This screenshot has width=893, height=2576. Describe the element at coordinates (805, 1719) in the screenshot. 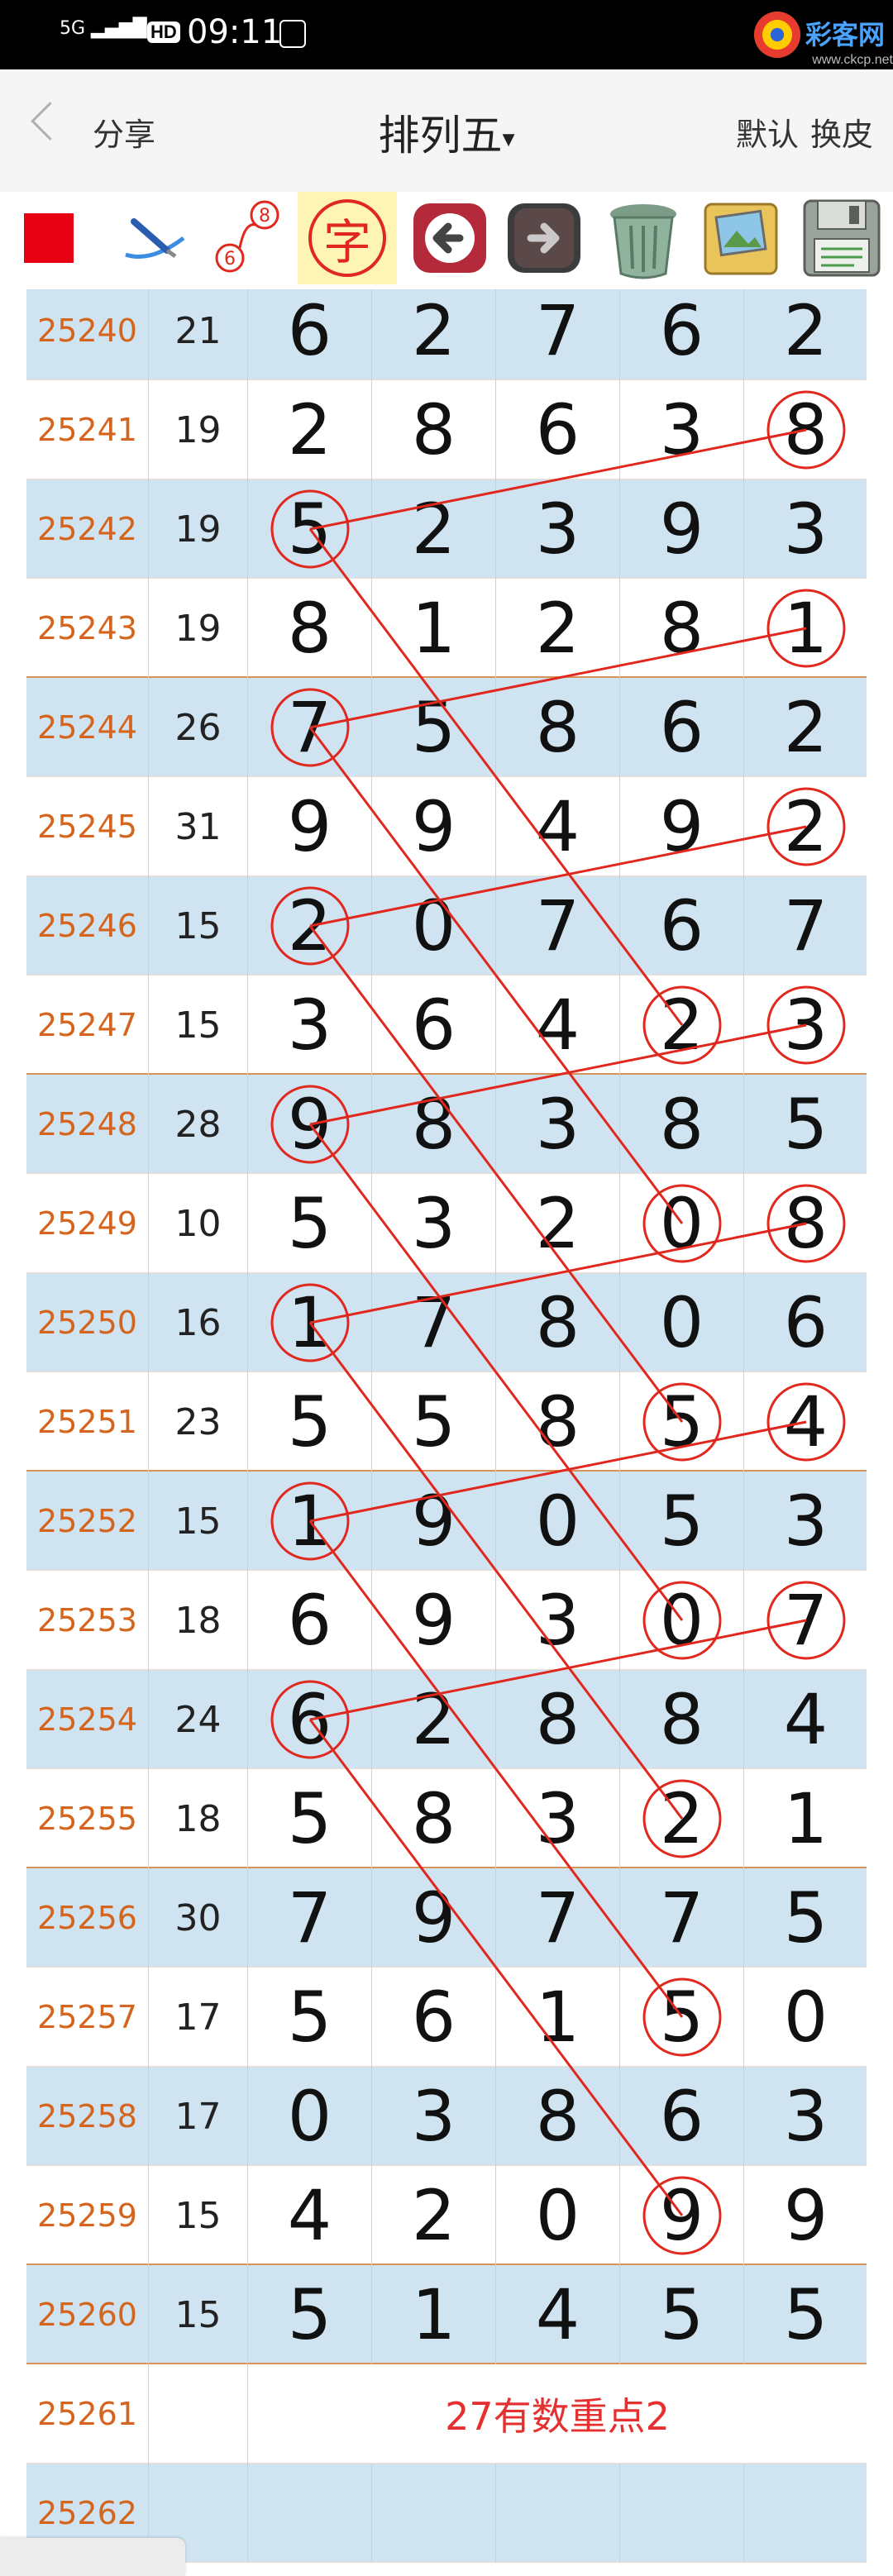

I see `digit-cell-5: 4` at that location.